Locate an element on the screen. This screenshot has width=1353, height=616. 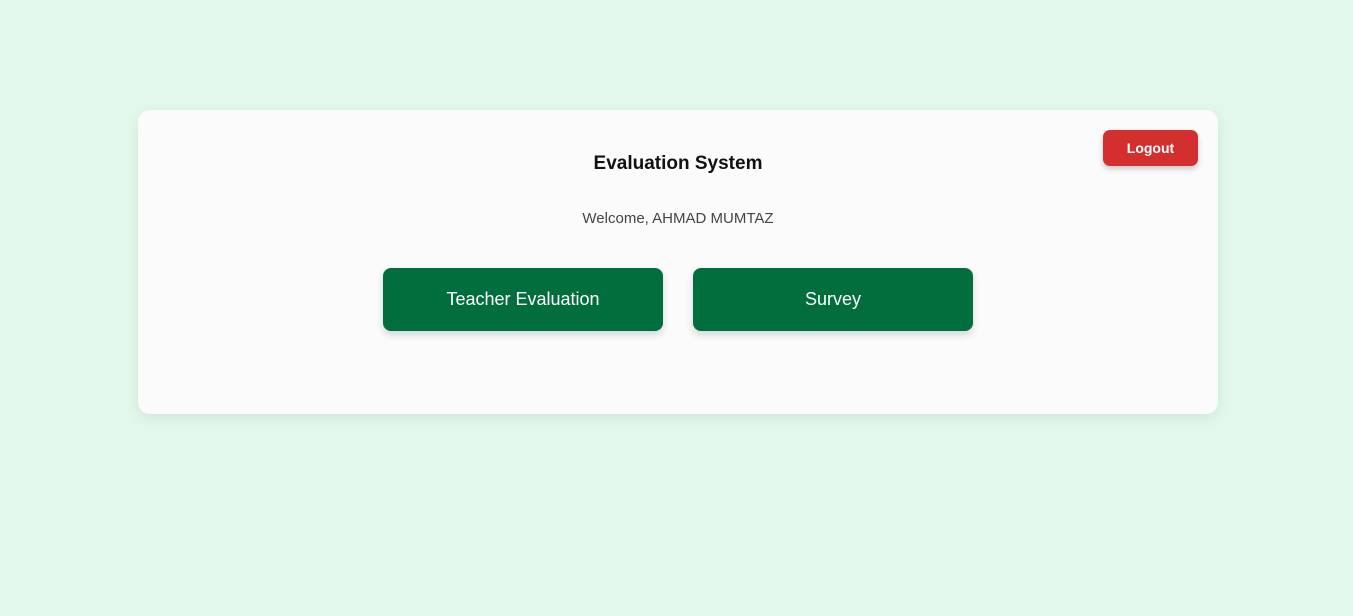
page-title: Evaluation System is located at coordinates (678, 163).